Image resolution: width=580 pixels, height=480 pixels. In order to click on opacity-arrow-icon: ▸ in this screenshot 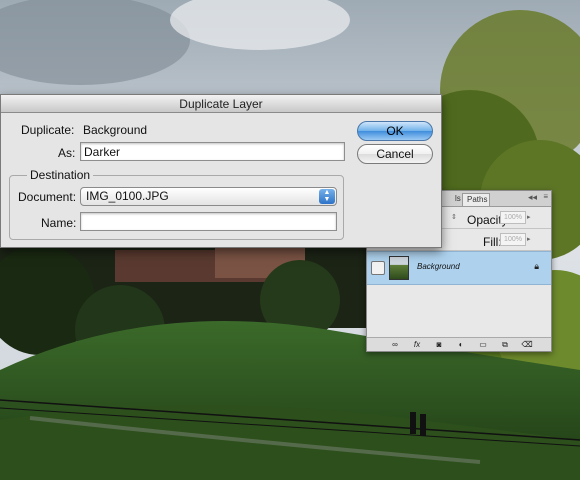, I will do `click(531, 217)`.